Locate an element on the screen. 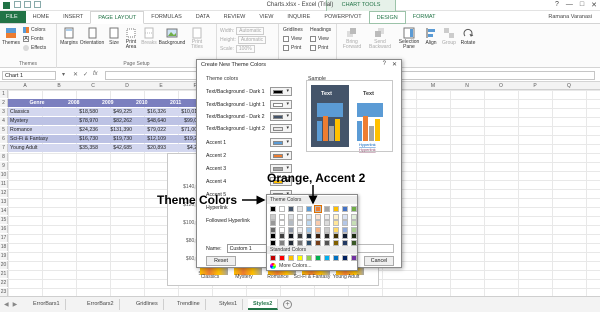 The height and width of the screenshot is (312, 600). tab-home: HOME is located at coordinates (41, 17).